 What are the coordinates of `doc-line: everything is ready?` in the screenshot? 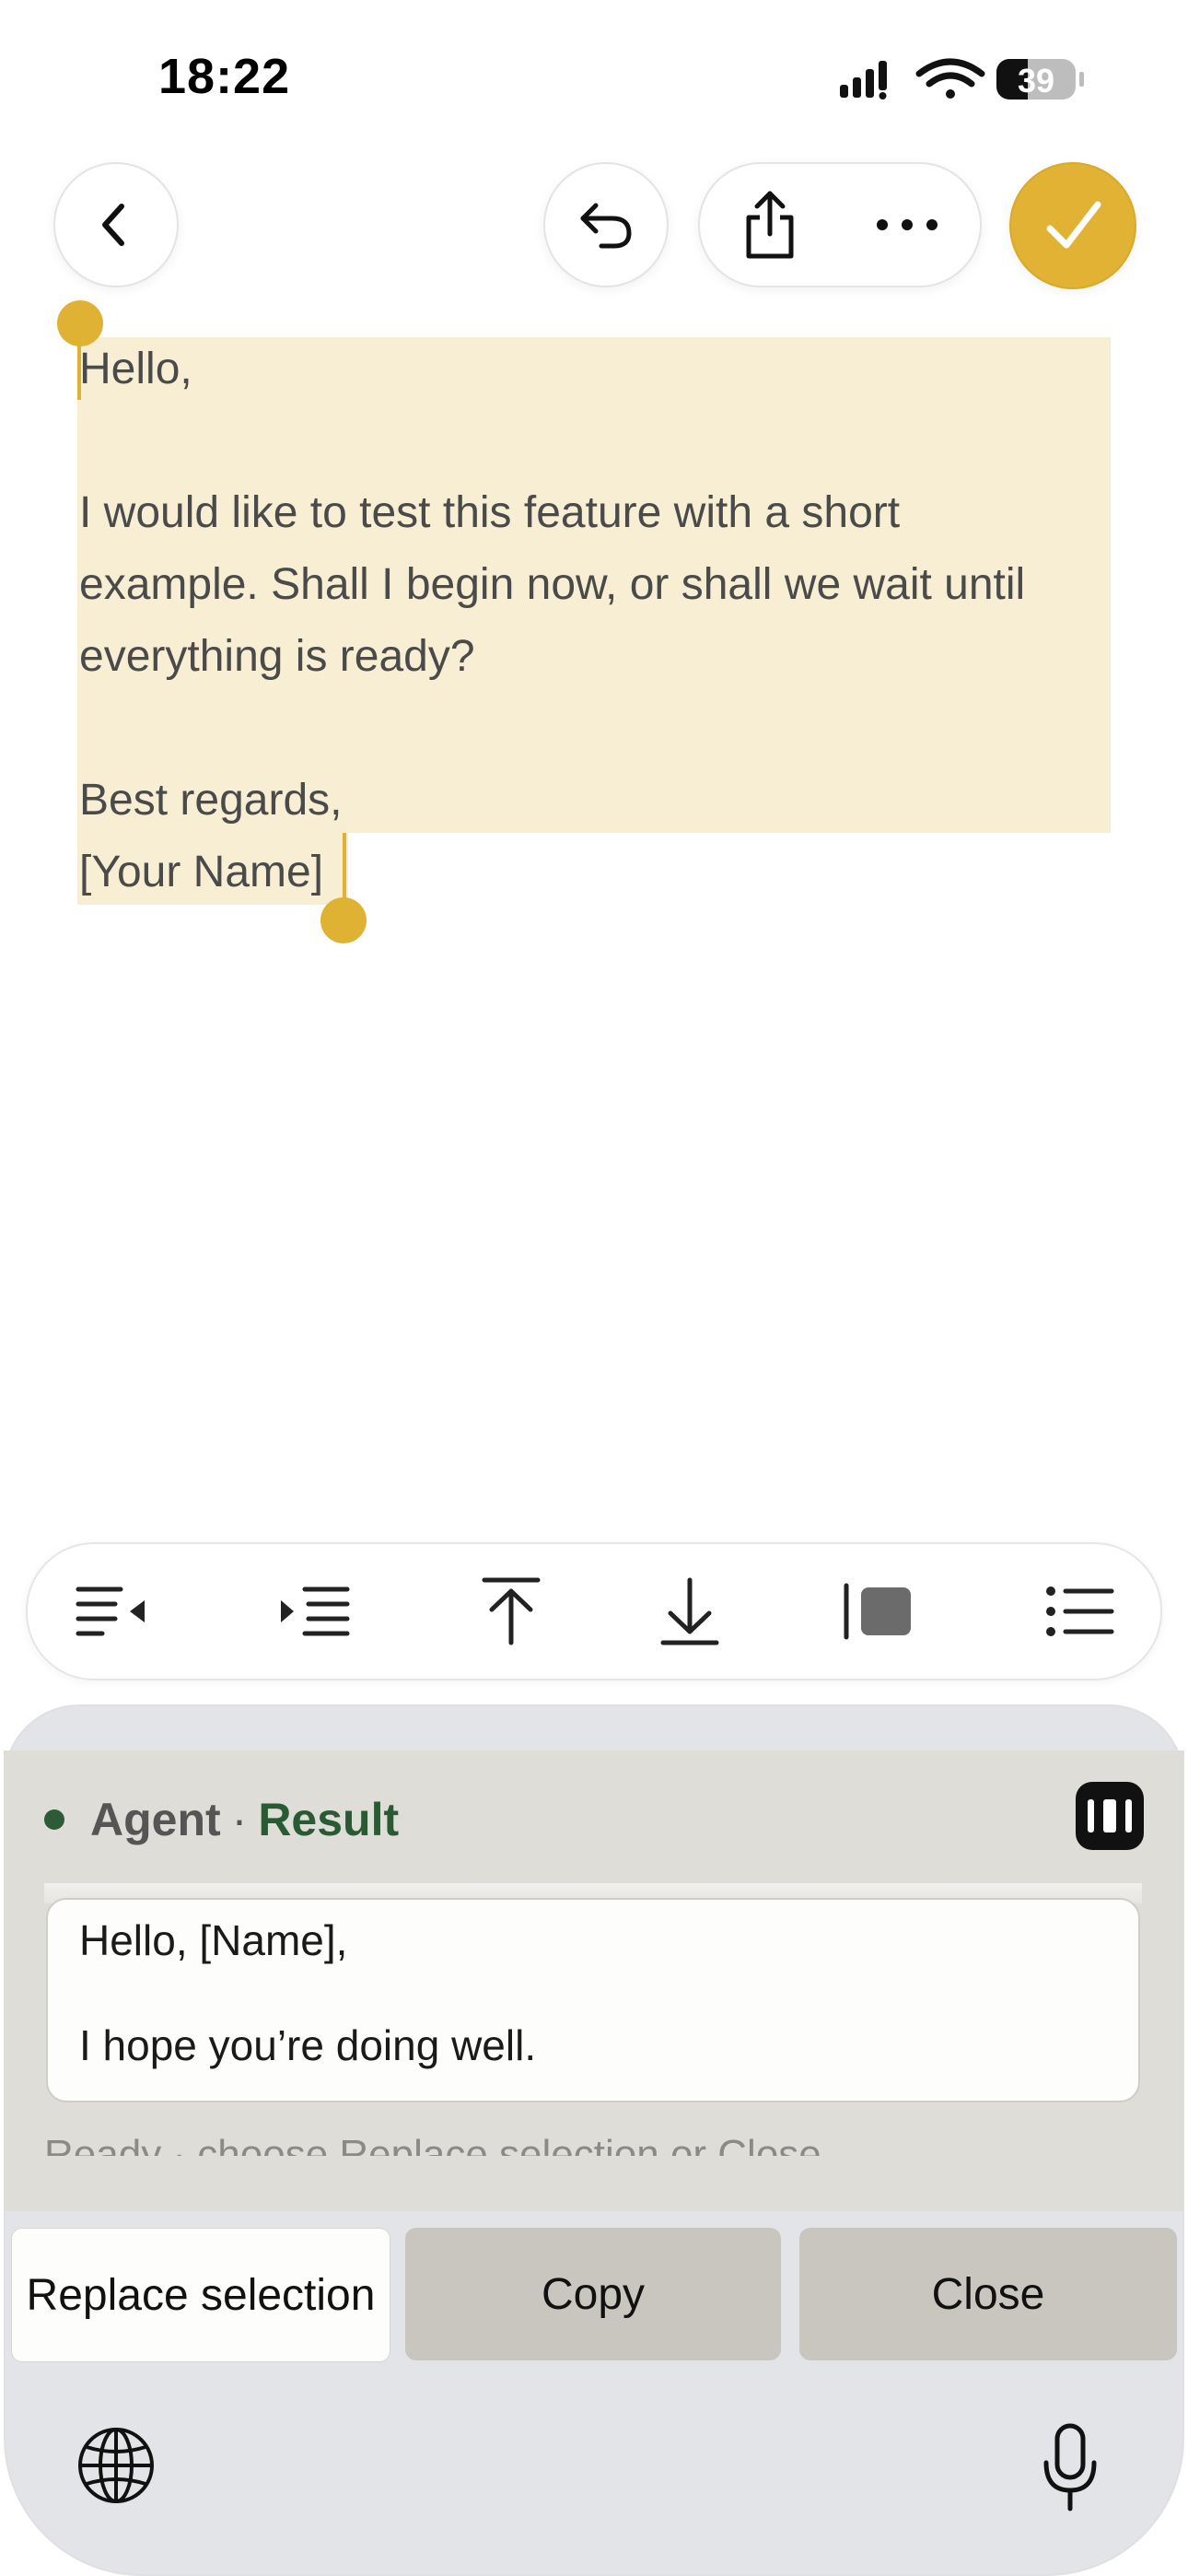 It's located at (277, 656).